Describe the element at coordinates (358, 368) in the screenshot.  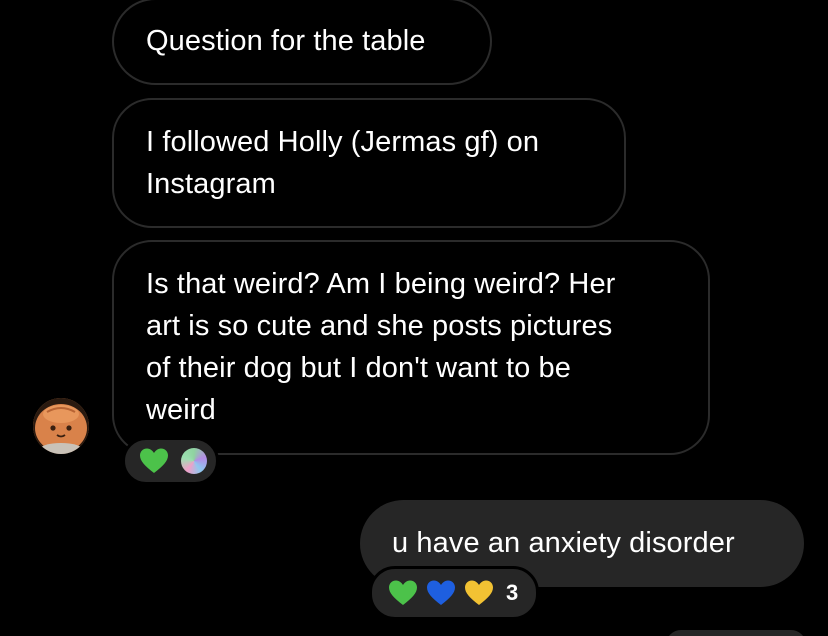
I see `message-text: of their dog but I don't want to be` at that location.